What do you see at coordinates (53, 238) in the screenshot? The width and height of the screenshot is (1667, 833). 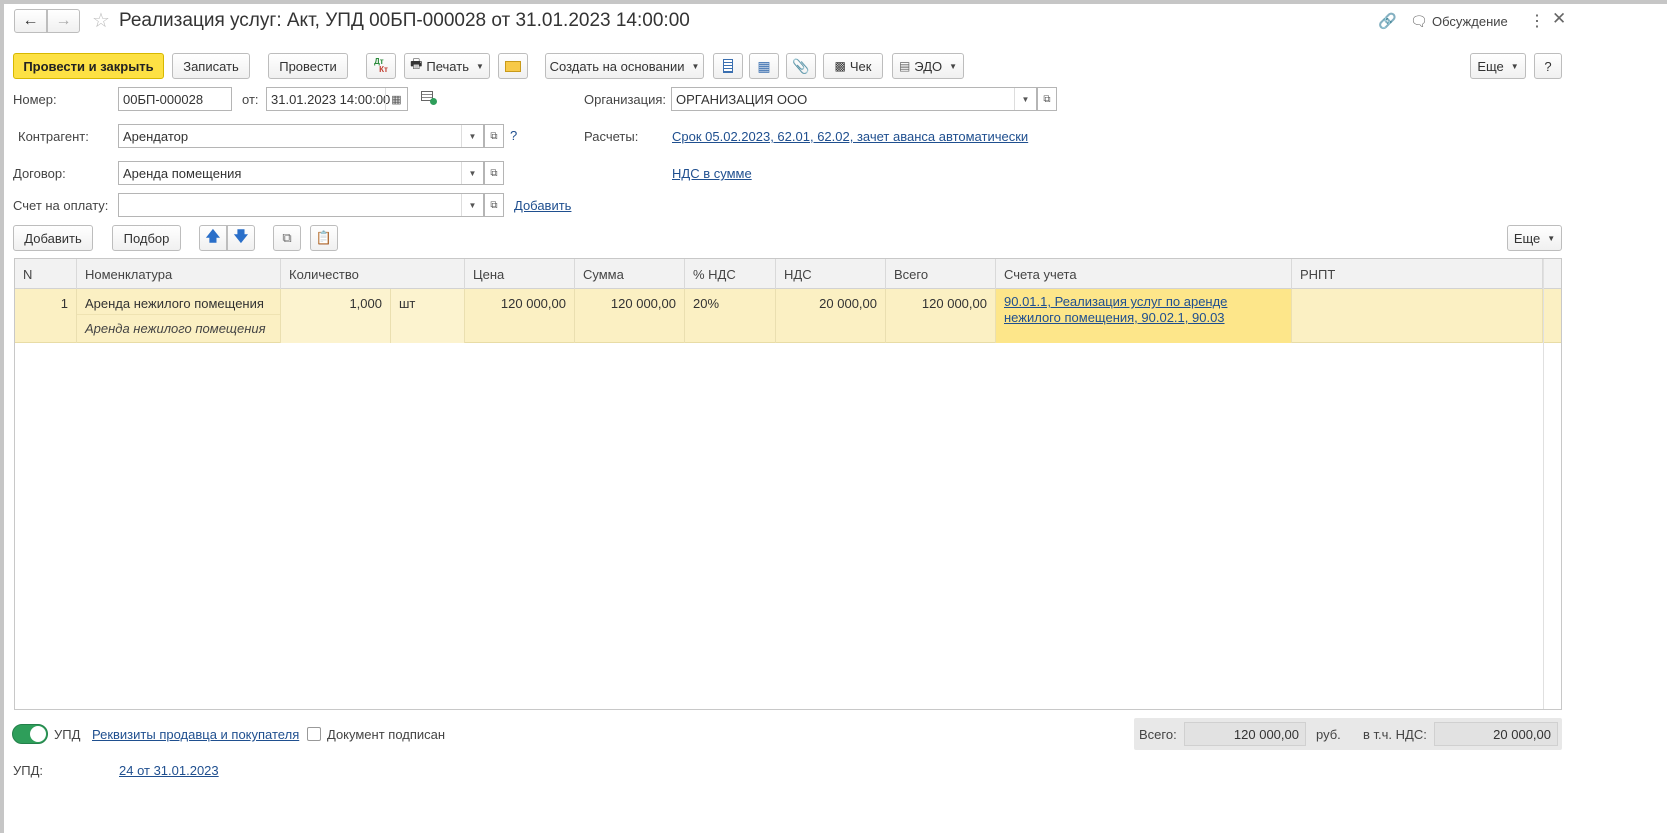 I see `table-add-button: Добавить` at bounding box center [53, 238].